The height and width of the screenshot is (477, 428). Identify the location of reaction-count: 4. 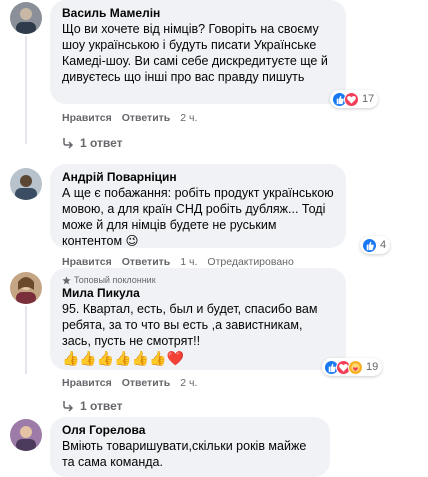
(383, 245).